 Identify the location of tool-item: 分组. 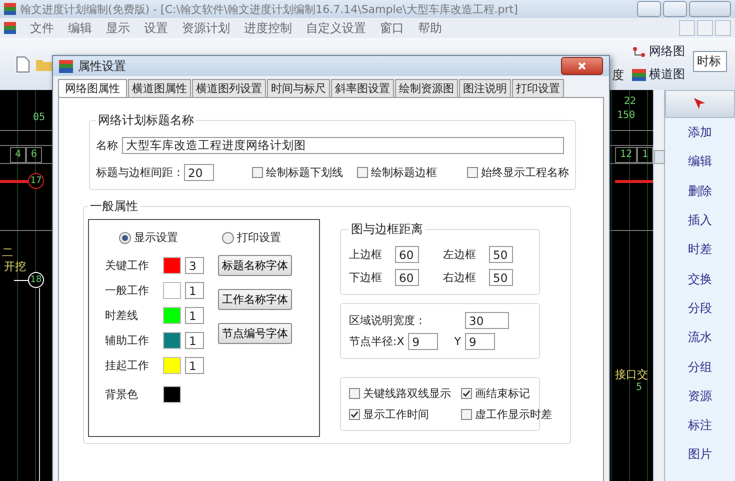
(700, 367).